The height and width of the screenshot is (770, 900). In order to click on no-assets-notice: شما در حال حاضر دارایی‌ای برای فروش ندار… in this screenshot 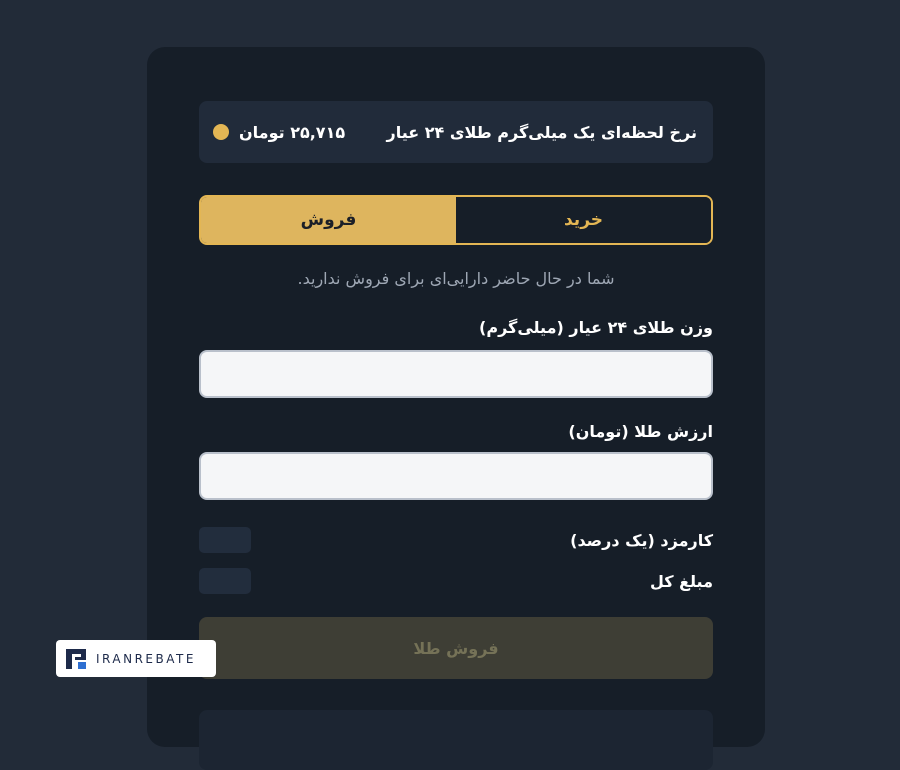, I will do `click(456, 278)`.